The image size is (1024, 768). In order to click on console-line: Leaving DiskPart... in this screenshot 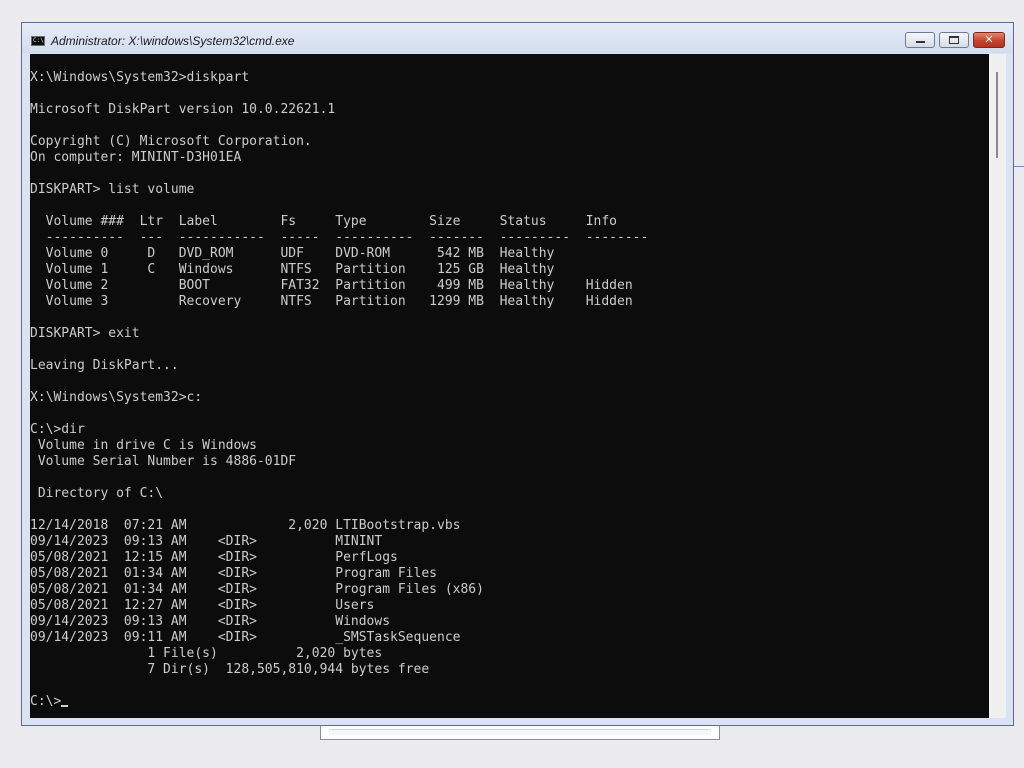, I will do `click(509, 366)`.